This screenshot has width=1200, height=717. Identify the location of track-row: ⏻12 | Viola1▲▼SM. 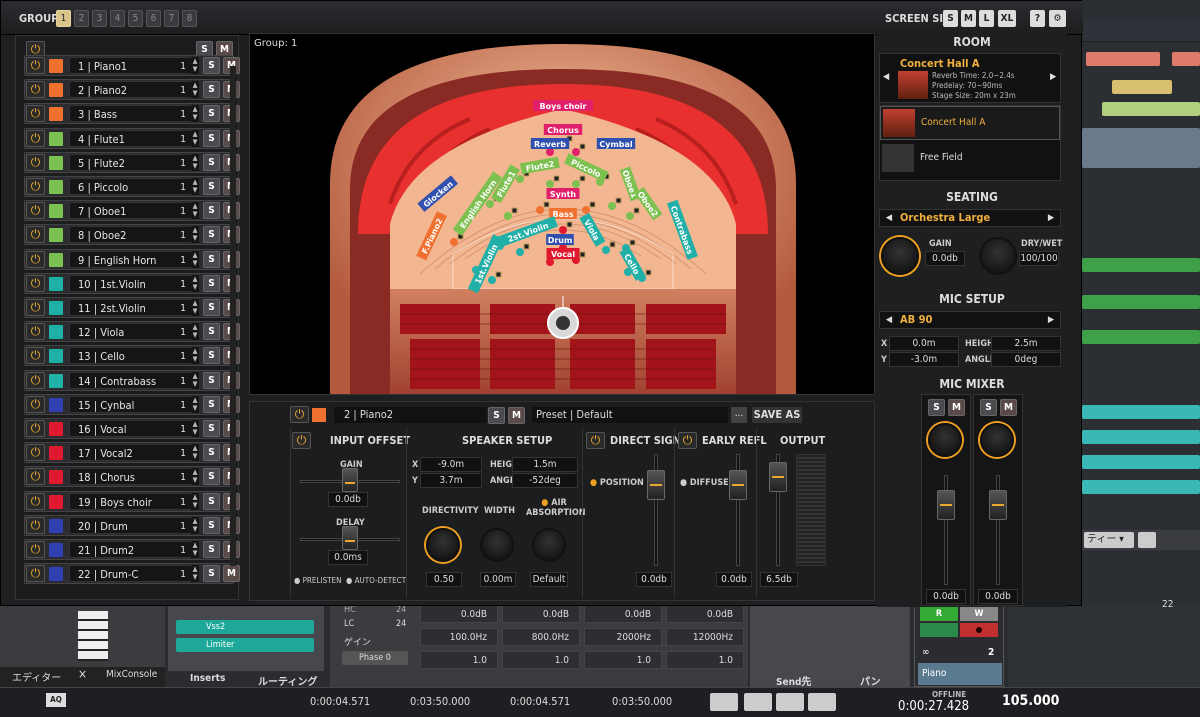
(132, 332).